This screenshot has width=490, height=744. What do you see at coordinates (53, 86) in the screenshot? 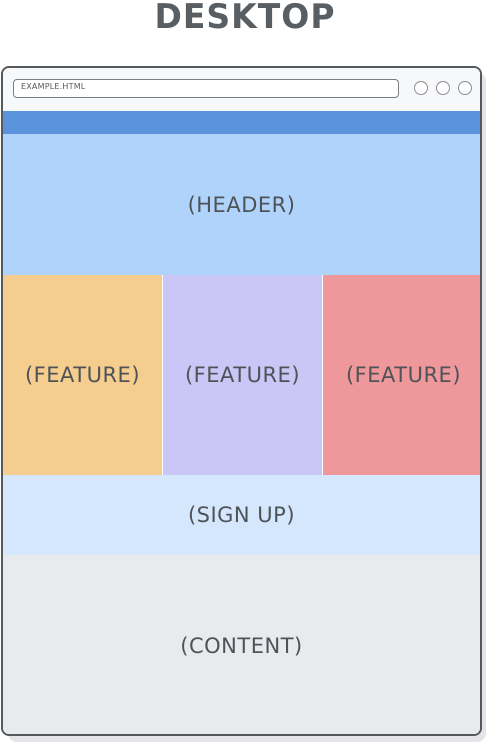
I see `address-bar-text: EXAMPLE.HTML` at bounding box center [53, 86].